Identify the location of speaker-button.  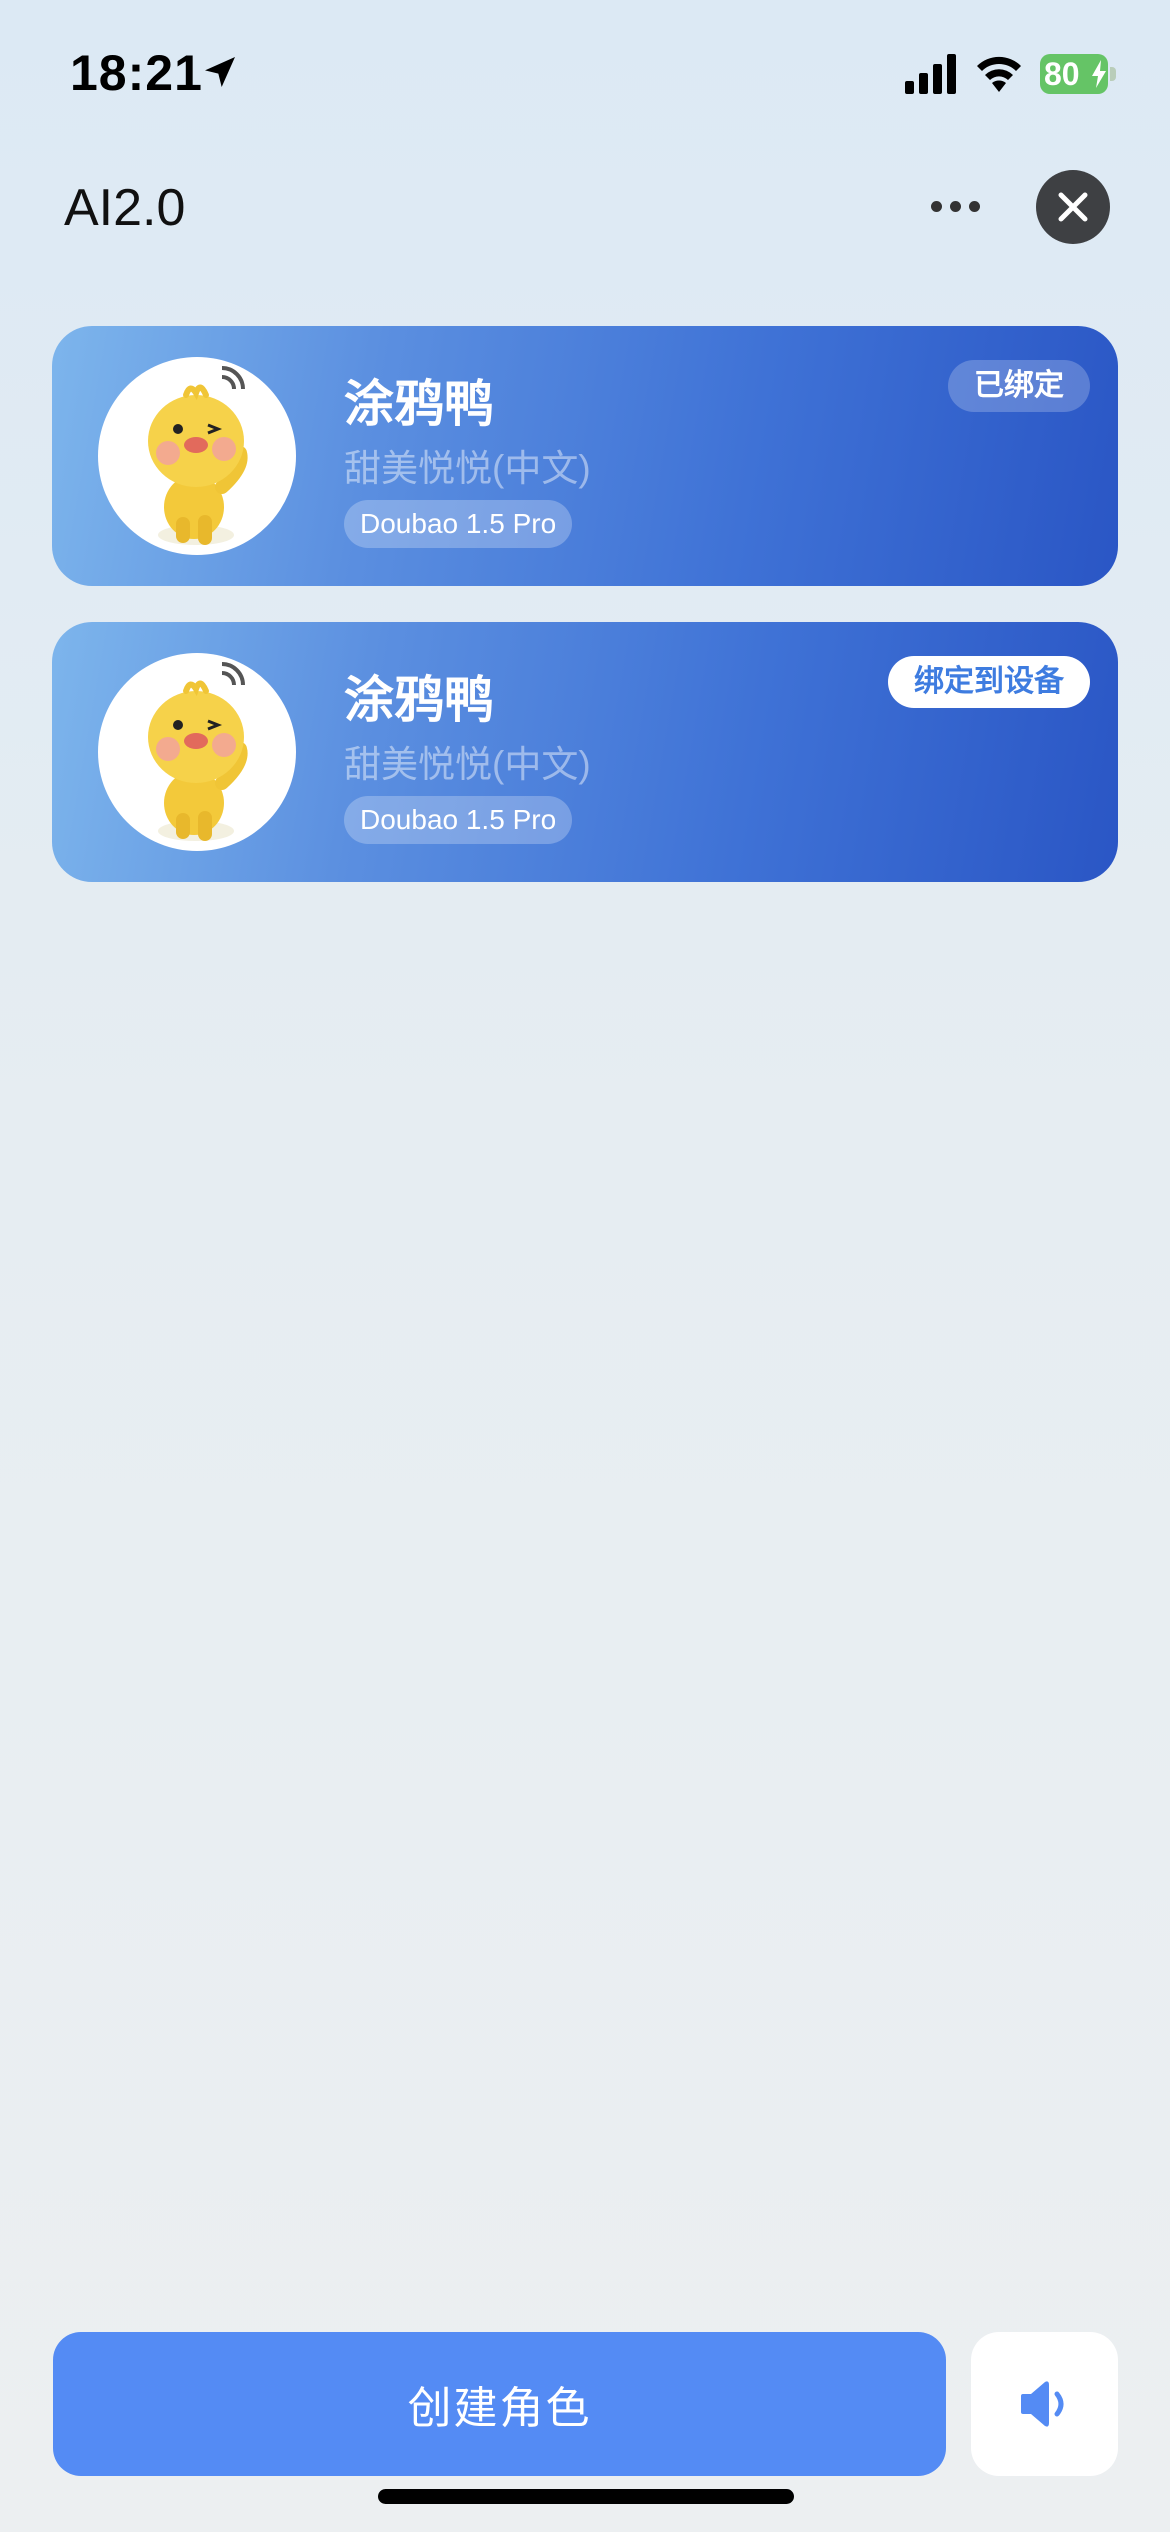
(1044, 2404).